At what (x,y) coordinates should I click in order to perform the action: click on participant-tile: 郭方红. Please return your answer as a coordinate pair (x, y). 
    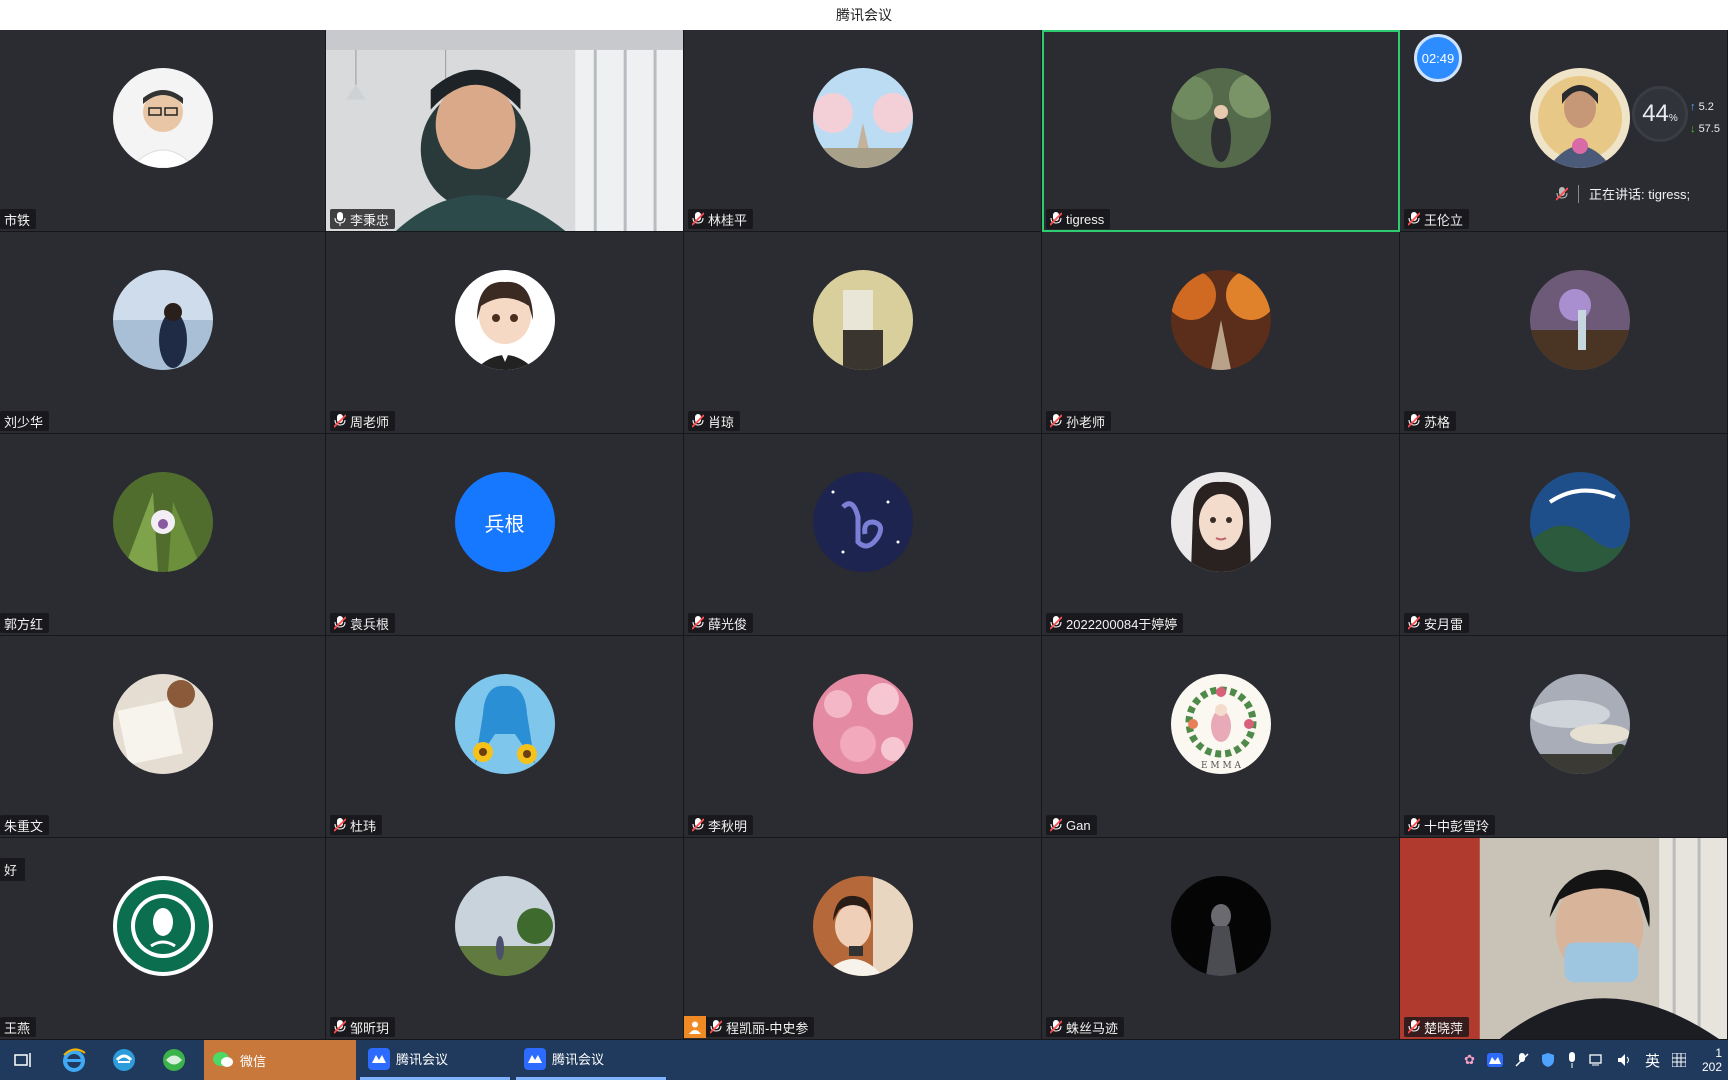
    Looking at the image, I should click on (163, 535).